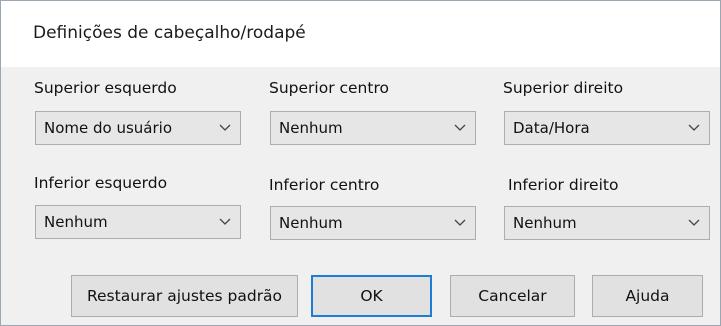 This screenshot has height=326, width=721. I want to click on top-left-label: Superior esquerdo, so click(105, 88).